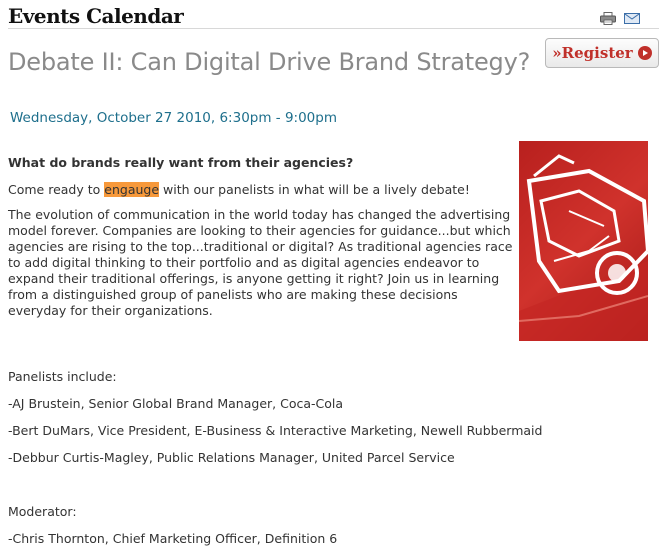  Describe the element at coordinates (96, 16) in the screenshot. I see `page-header-title: Events Calendar` at that location.